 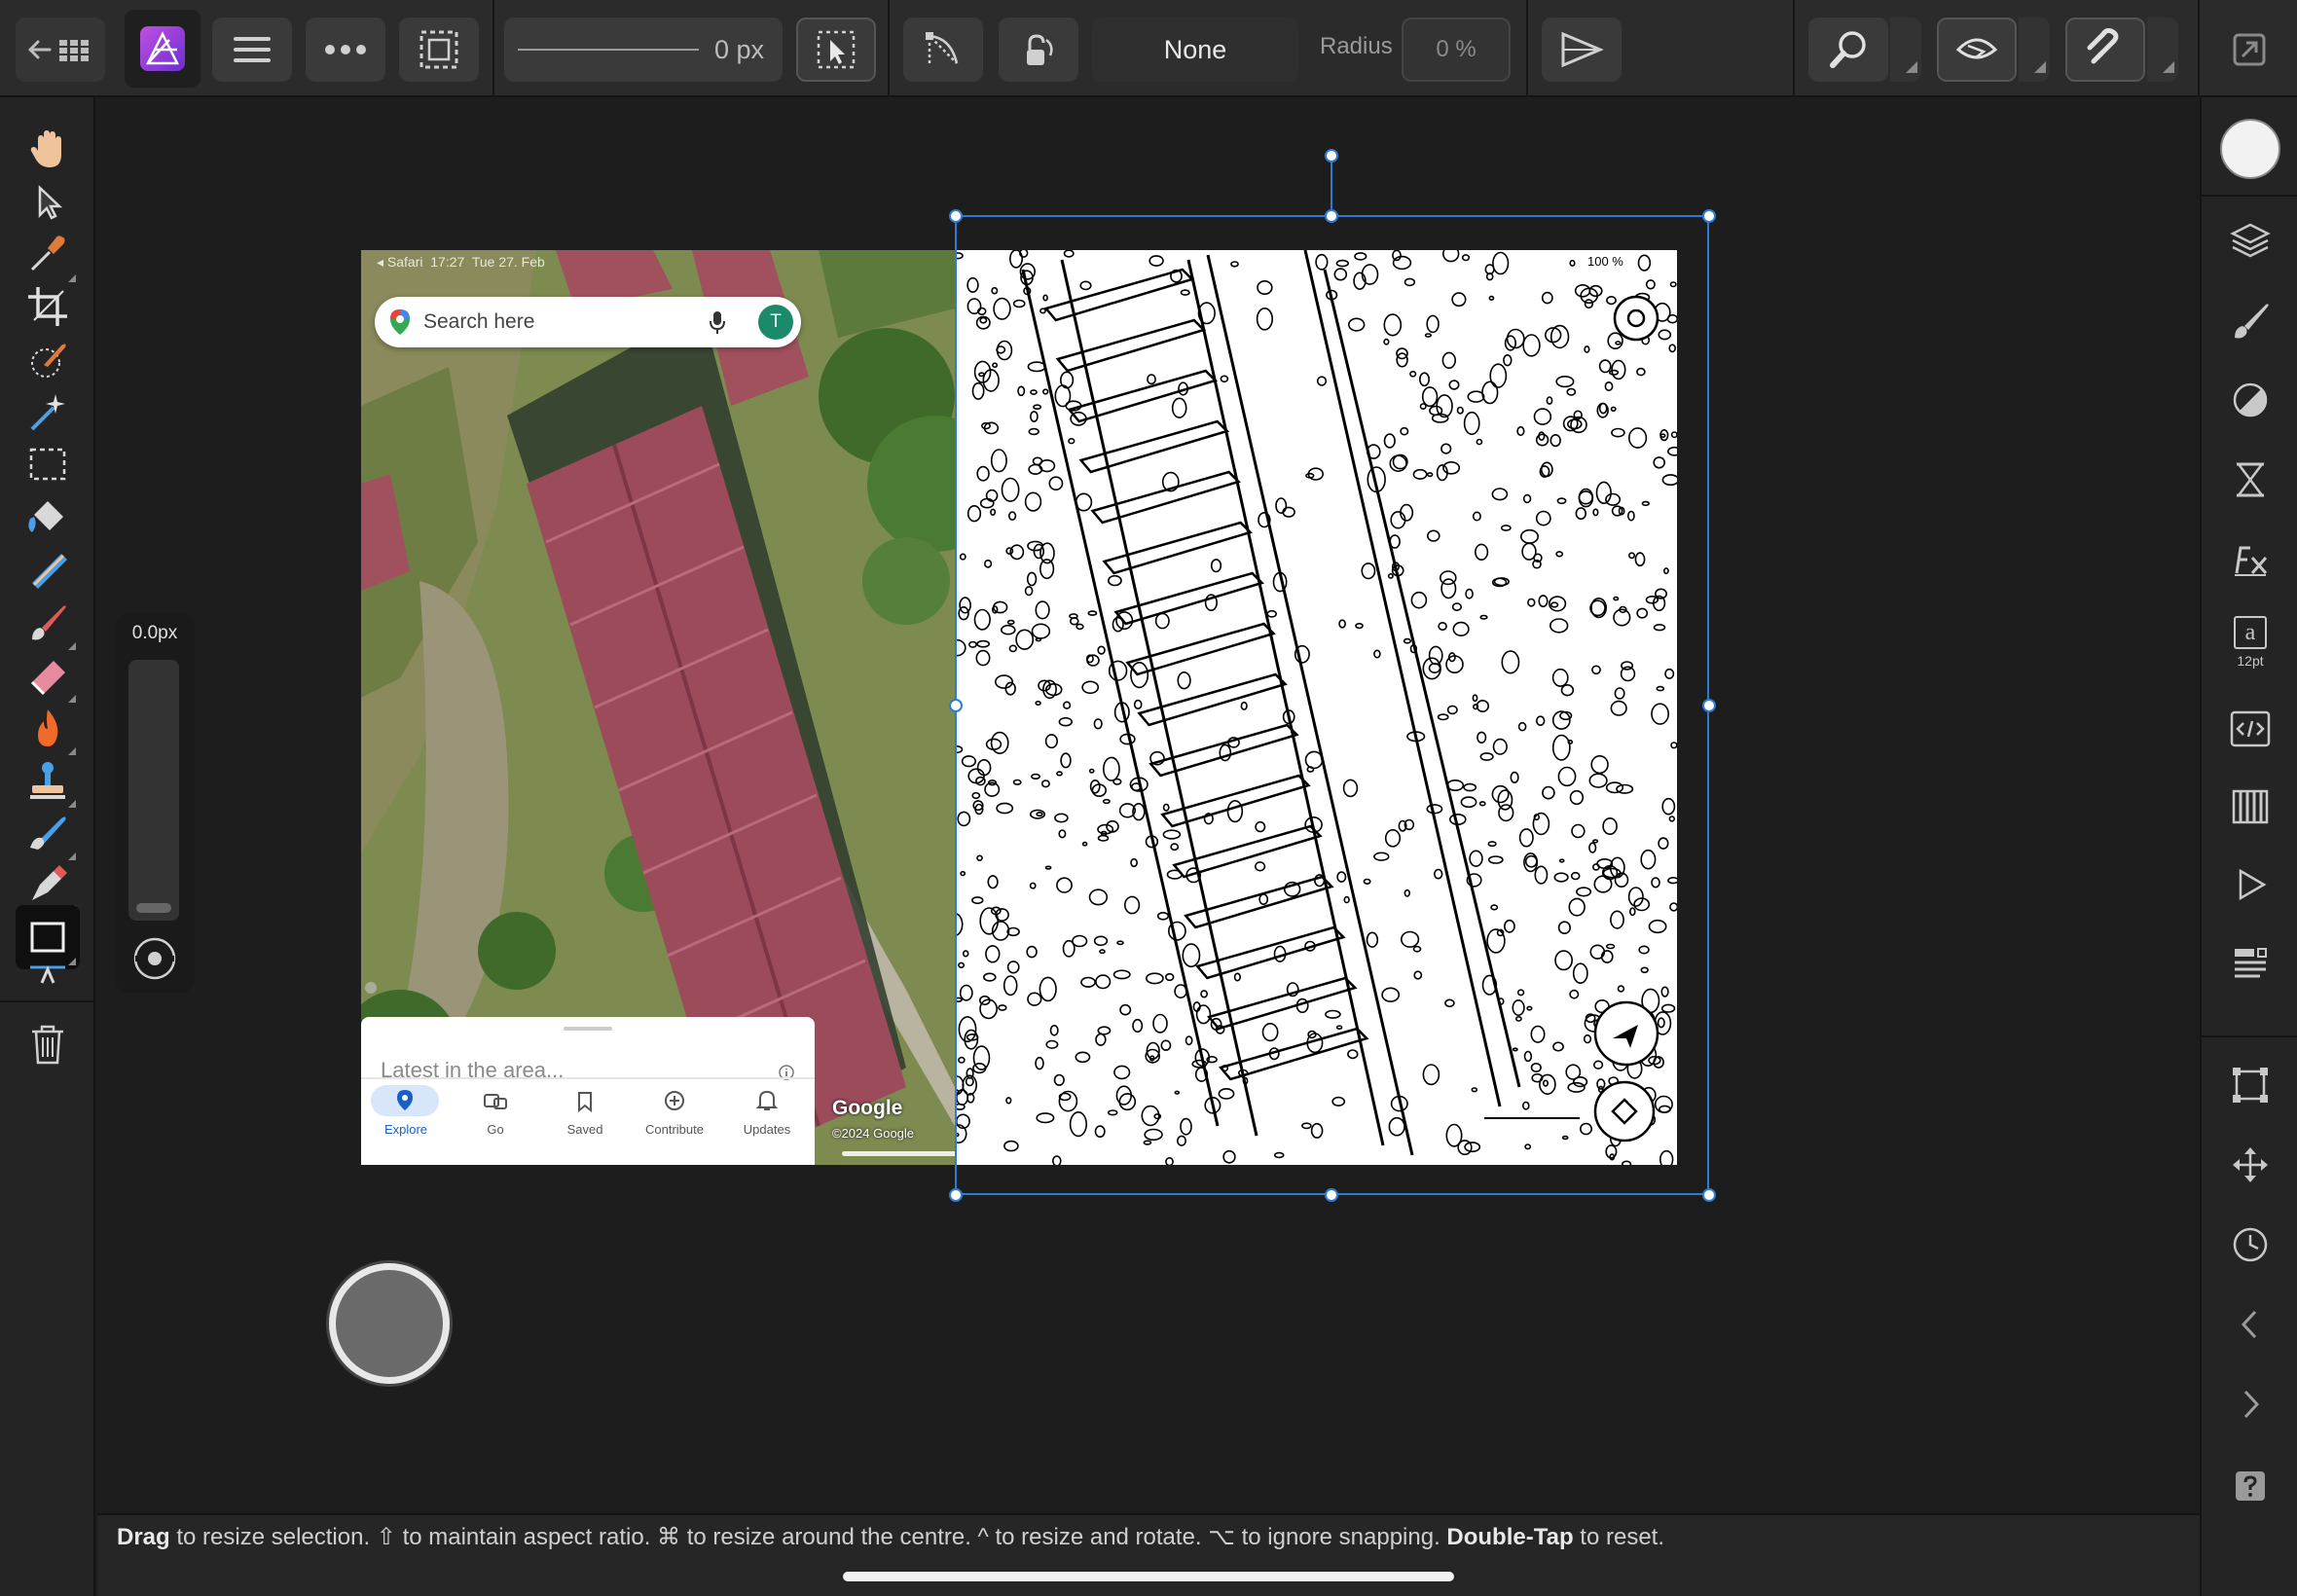 What do you see at coordinates (154, 958) in the screenshot?
I see `slider-mode-button` at bounding box center [154, 958].